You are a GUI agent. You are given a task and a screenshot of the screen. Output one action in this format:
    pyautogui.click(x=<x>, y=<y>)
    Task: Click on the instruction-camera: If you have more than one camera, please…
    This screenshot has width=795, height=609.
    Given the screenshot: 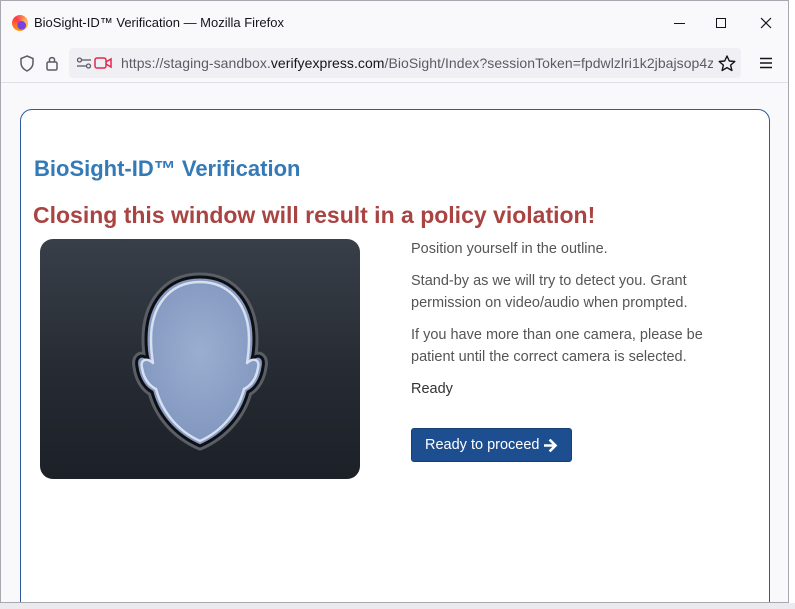 What is the action you would take?
    pyautogui.click(x=557, y=346)
    